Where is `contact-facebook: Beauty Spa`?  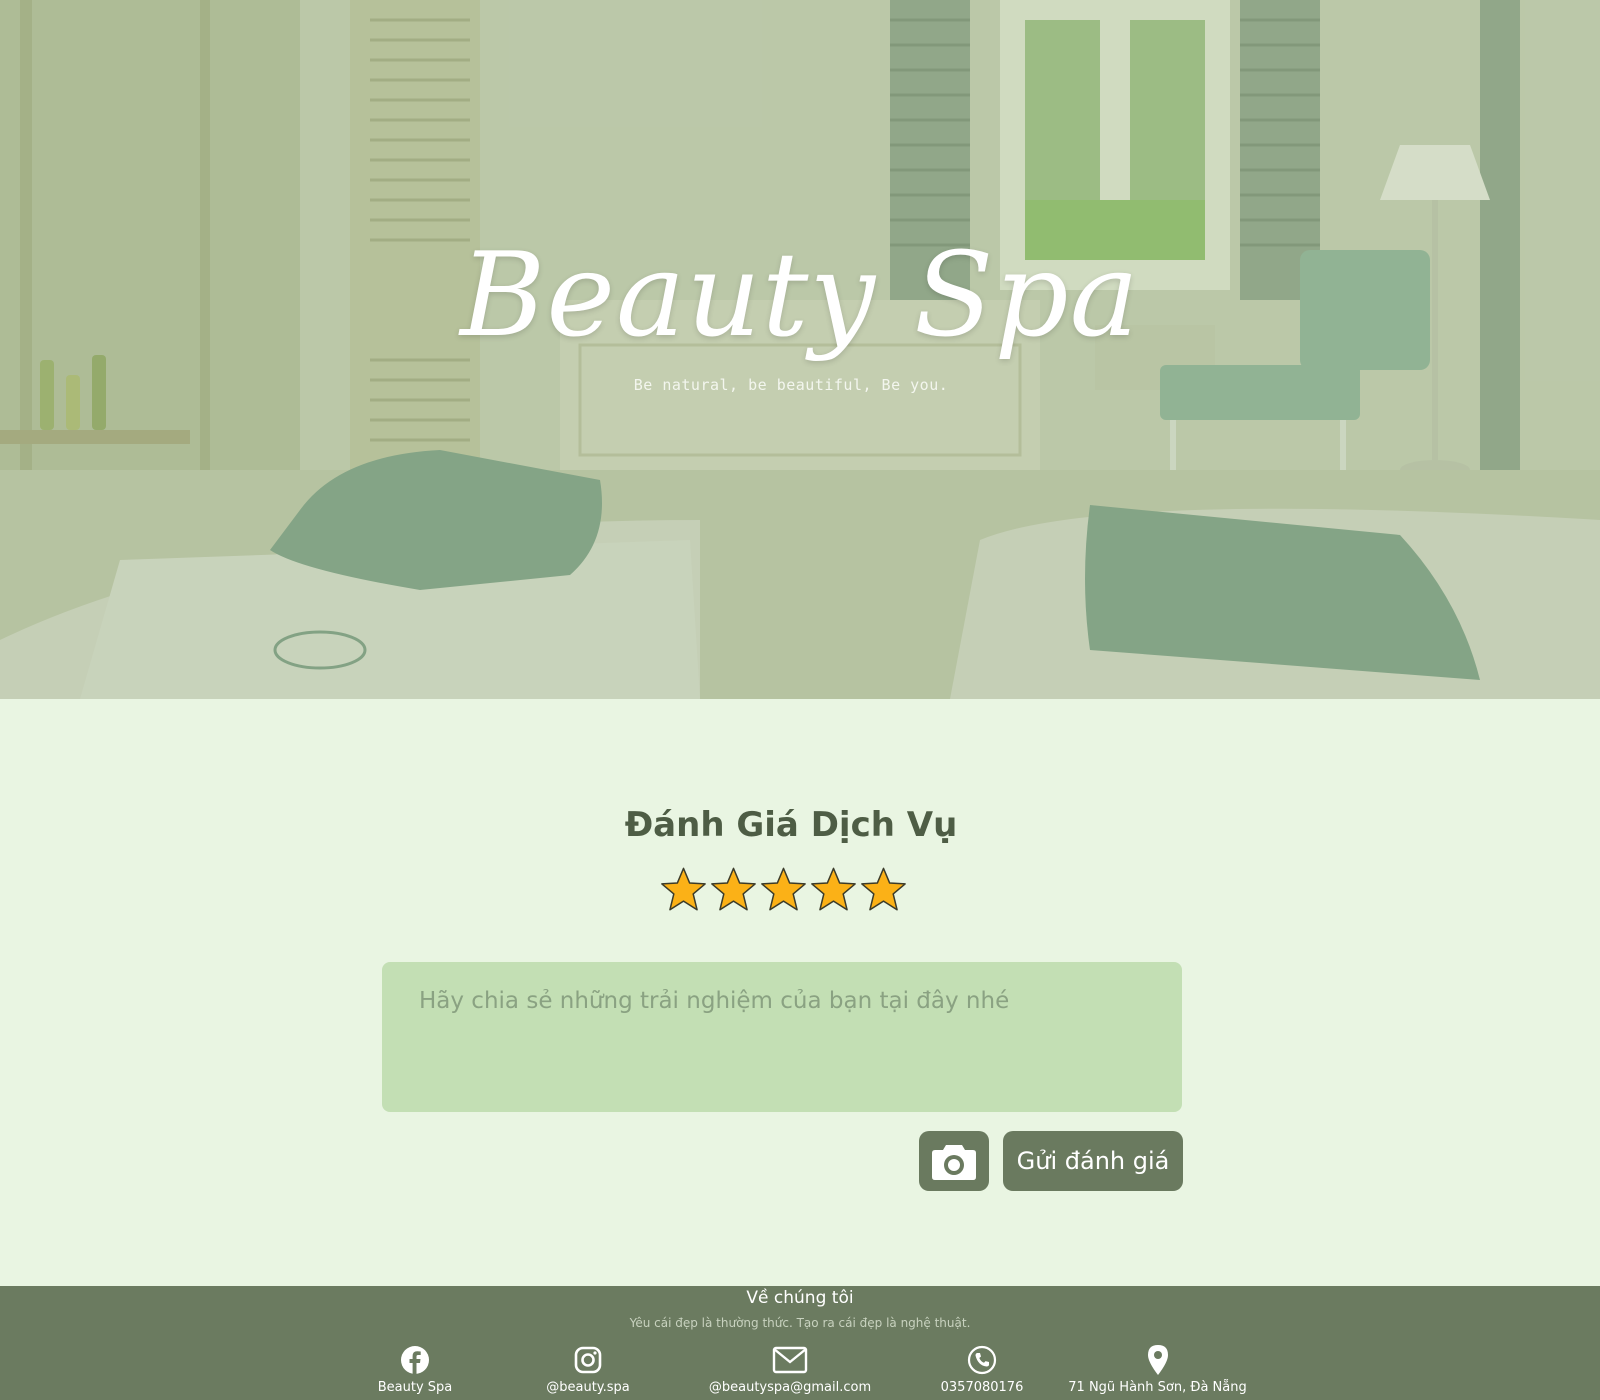 contact-facebook: Beauty Spa is located at coordinates (415, 1368).